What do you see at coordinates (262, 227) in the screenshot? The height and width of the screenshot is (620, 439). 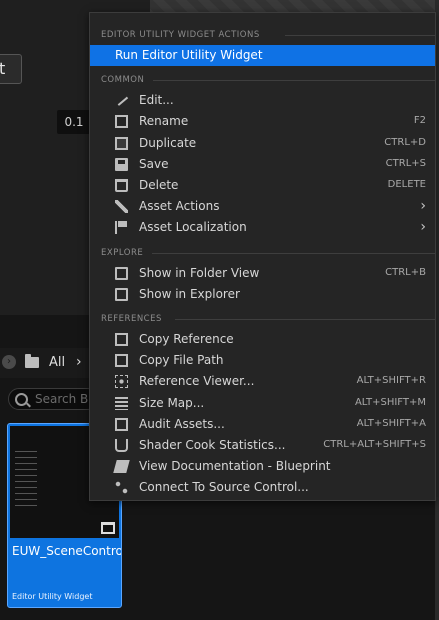 I see `menu-item-asset-localization: Asset Localization ›` at bounding box center [262, 227].